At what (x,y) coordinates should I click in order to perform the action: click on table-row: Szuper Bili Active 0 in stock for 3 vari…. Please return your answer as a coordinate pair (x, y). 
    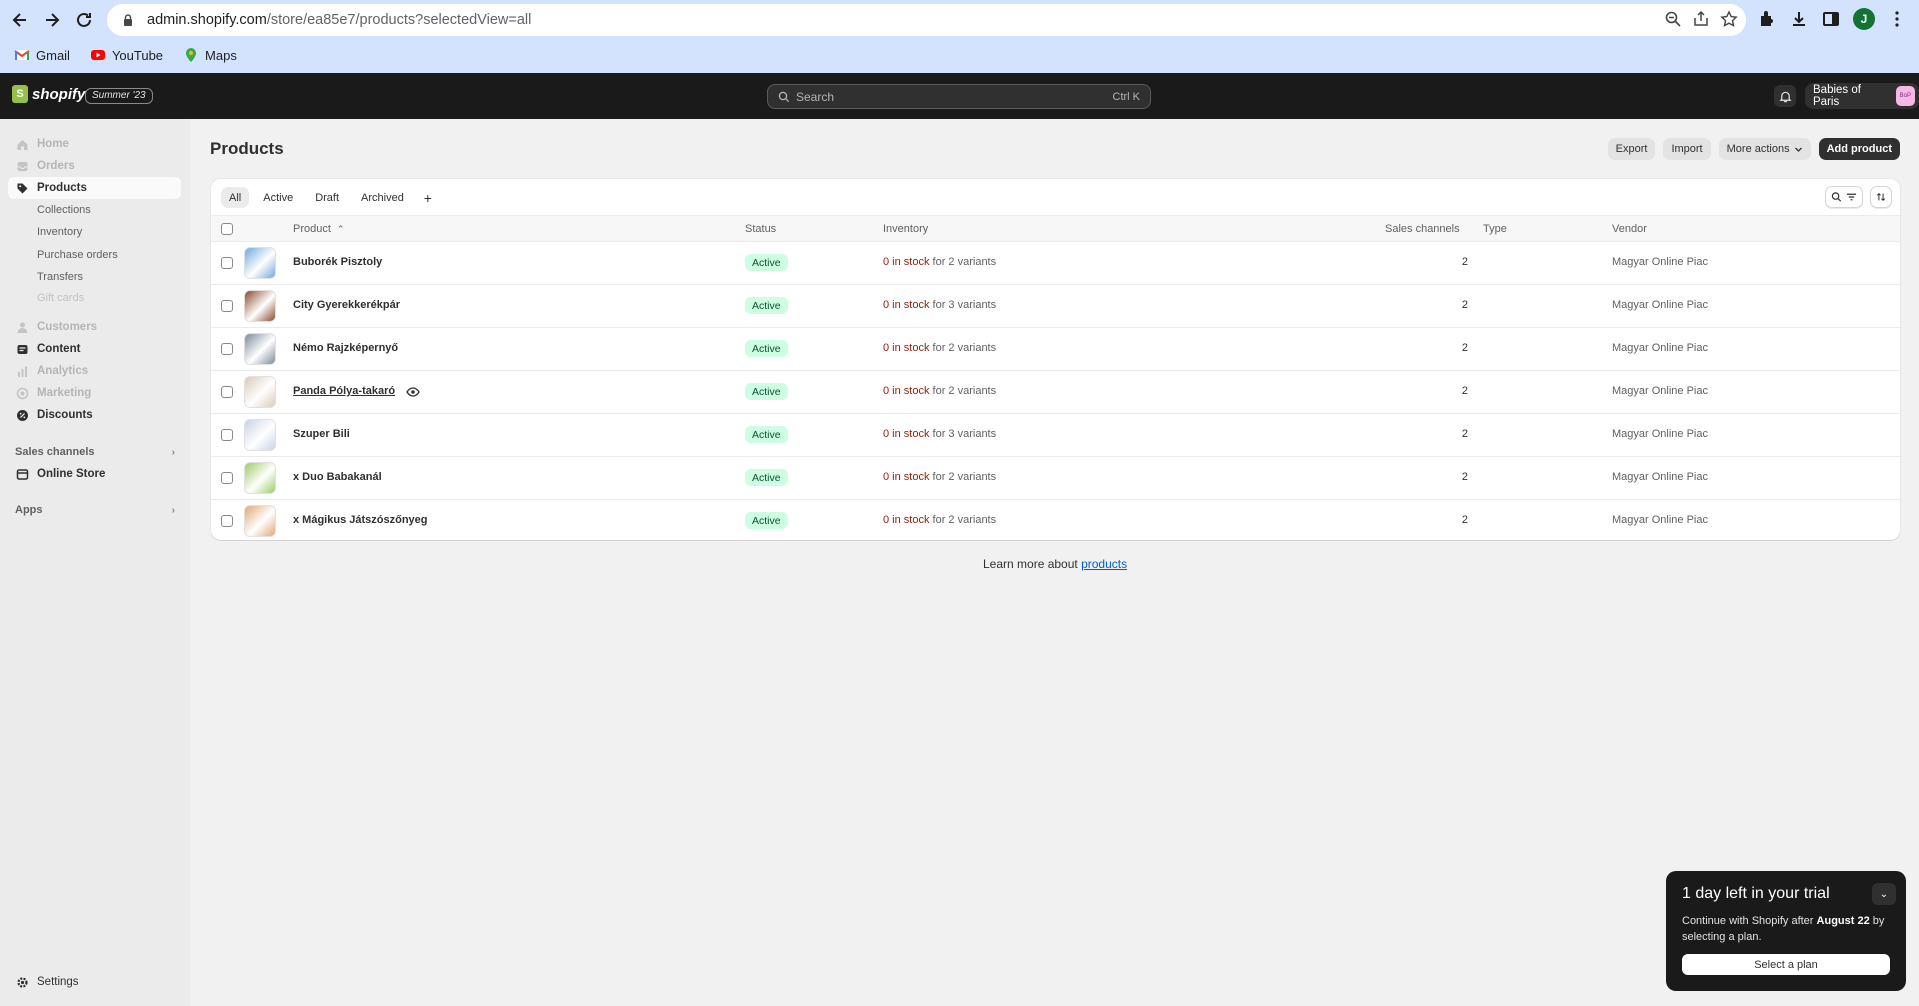
    Looking at the image, I should click on (1055, 435).